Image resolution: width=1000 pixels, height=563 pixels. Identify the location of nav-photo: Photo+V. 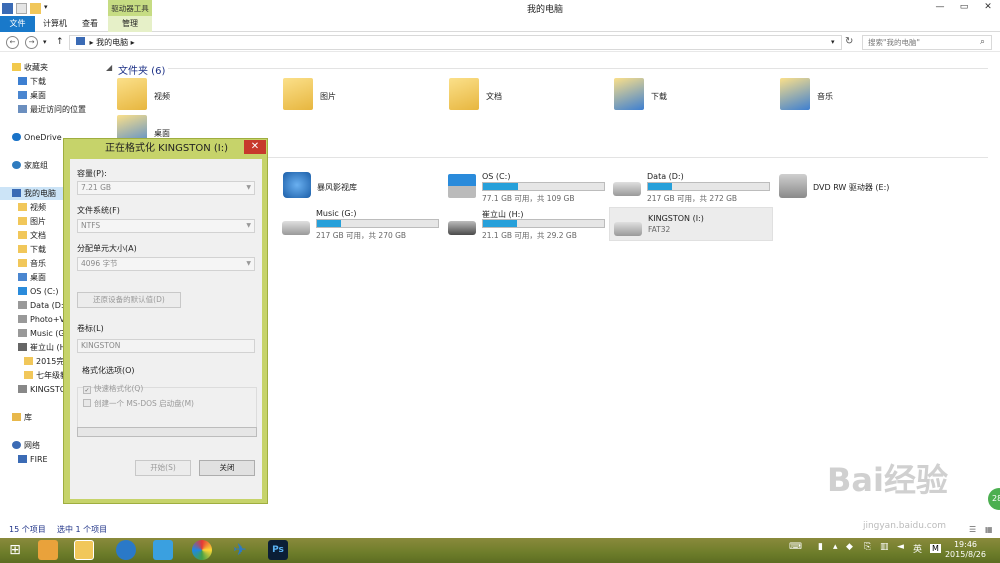
(41, 319).